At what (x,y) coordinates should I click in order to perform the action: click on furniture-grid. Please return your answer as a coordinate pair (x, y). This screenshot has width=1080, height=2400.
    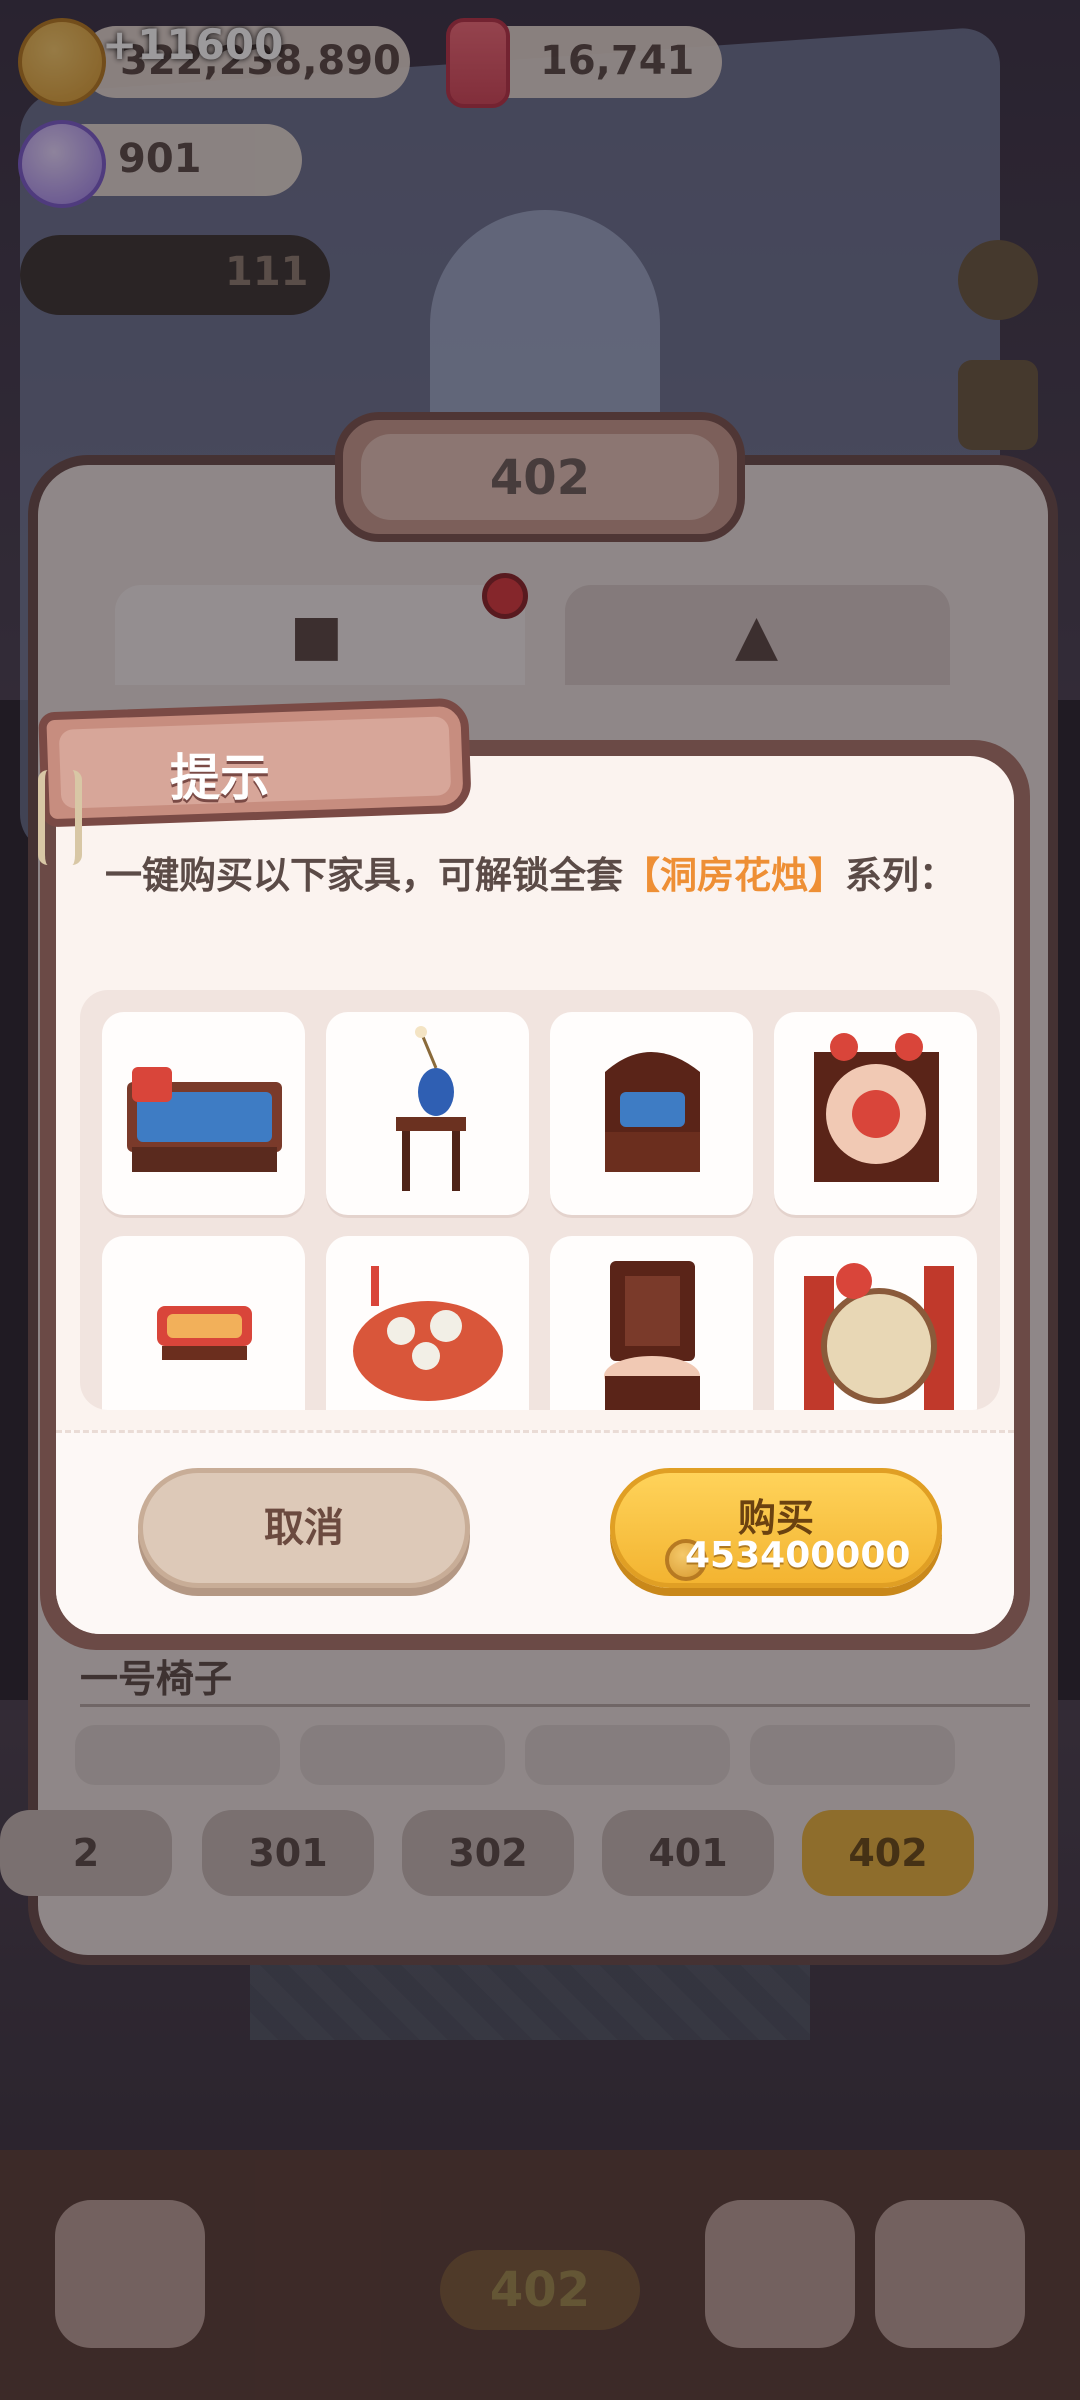
    Looking at the image, I should click on (540, 1200).